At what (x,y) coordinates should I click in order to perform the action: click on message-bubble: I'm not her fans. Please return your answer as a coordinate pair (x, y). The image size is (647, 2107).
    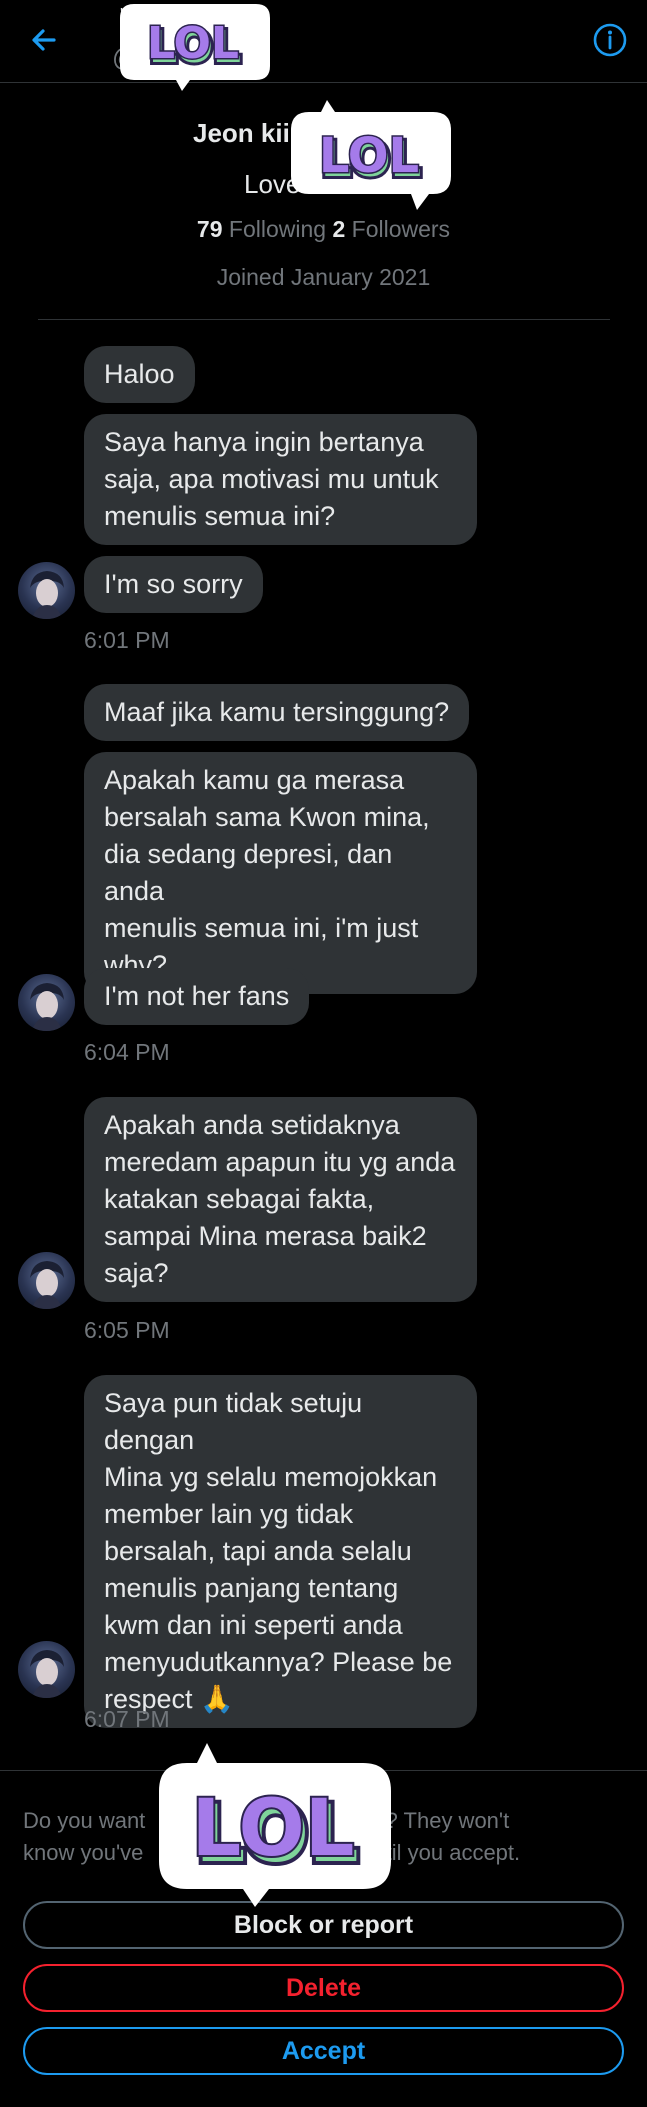
    Looking at the image, I should click on (197, 996).